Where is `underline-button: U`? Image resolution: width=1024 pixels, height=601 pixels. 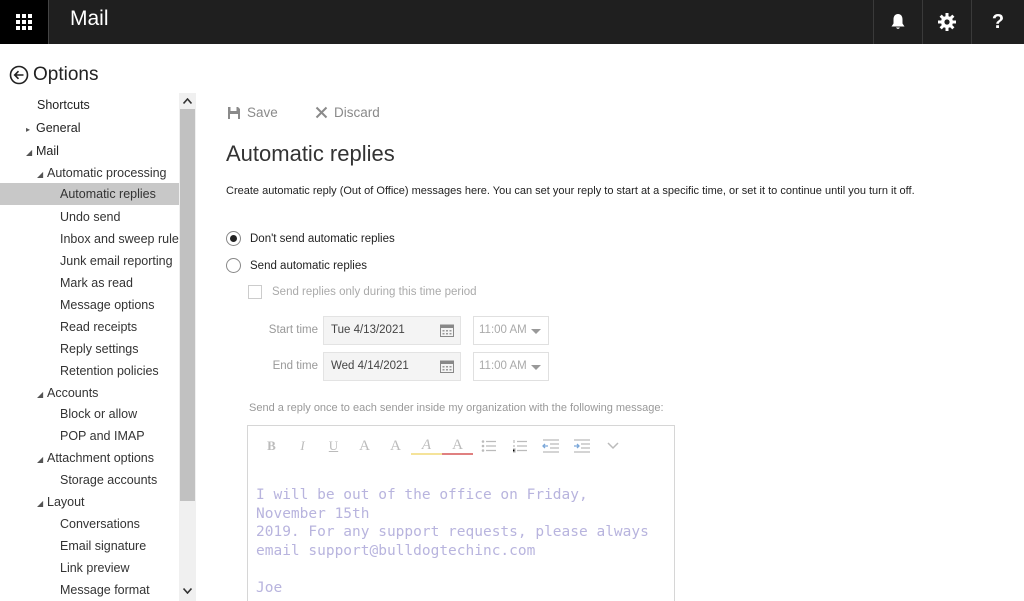 underline-button: U is located at coordinates (333, 446).